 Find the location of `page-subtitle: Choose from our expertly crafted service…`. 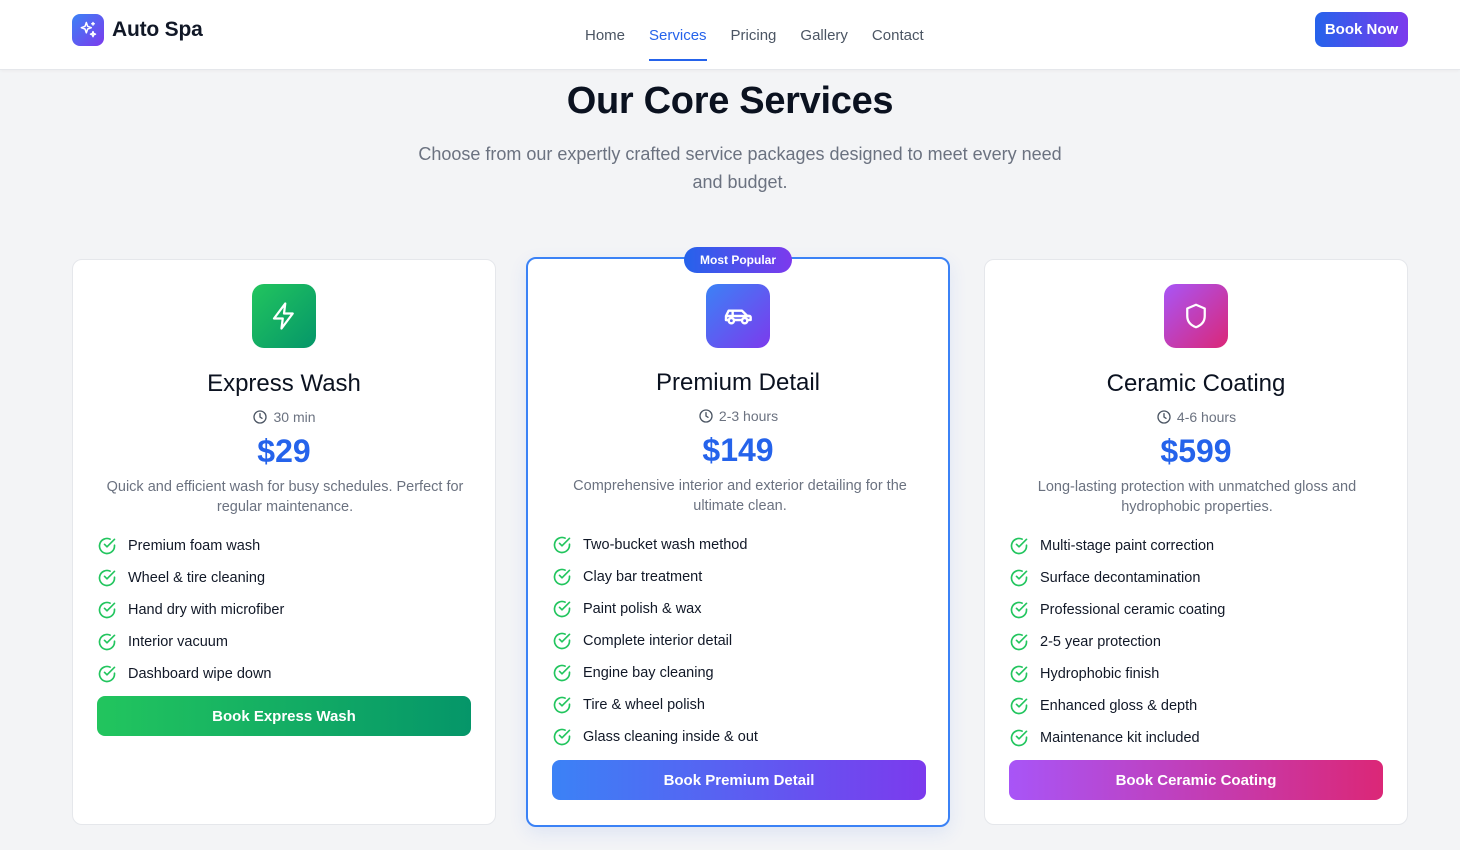

page-subtitle: Choose from our expertly crafted service… is located at coordinates (740, 168).